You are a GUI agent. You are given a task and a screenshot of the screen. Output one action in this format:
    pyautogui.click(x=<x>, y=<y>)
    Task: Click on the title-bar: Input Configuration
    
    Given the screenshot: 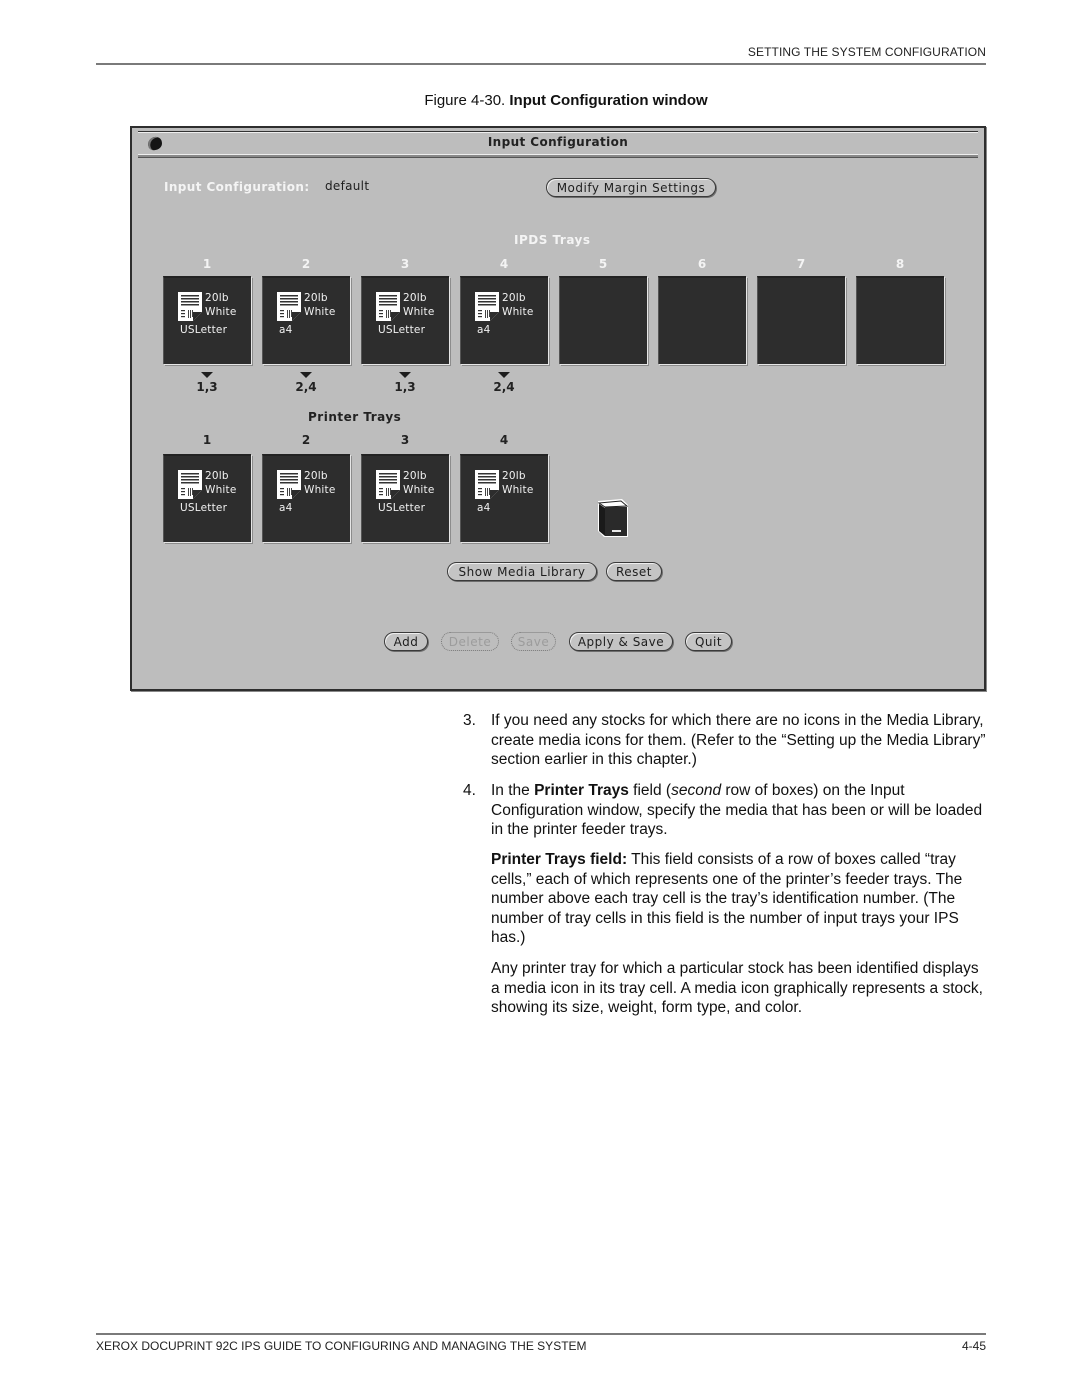 What is the action you would take?
    pyautogui.click(x=558, y=144)
    